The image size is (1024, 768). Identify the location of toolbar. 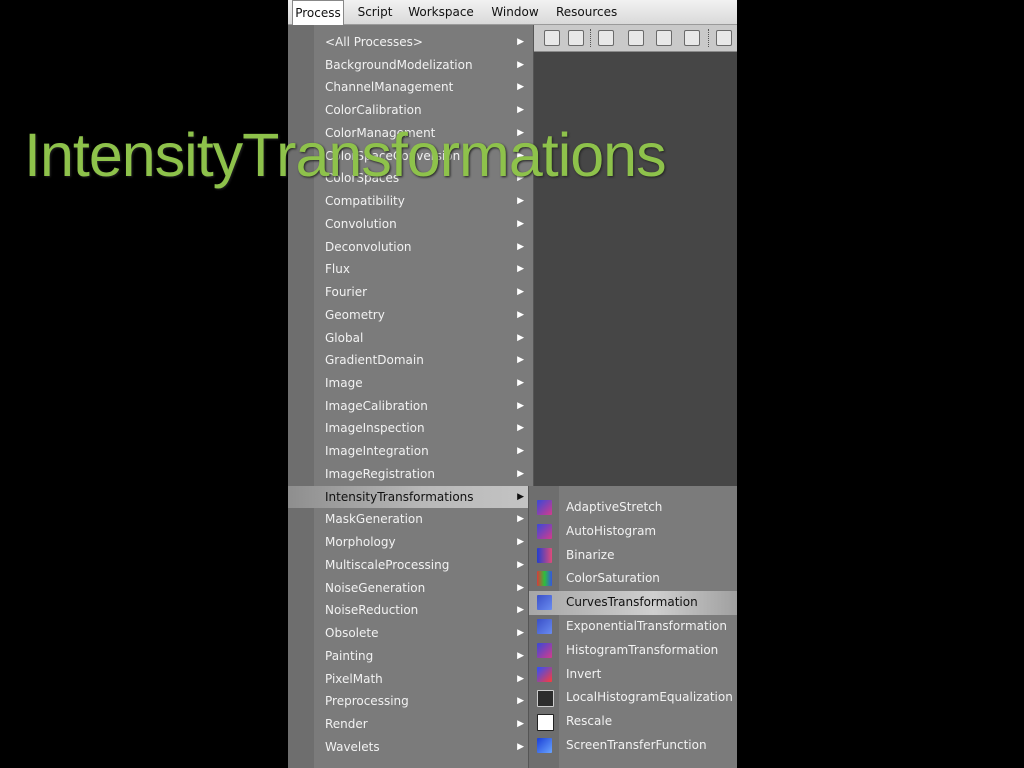
(634, 38).